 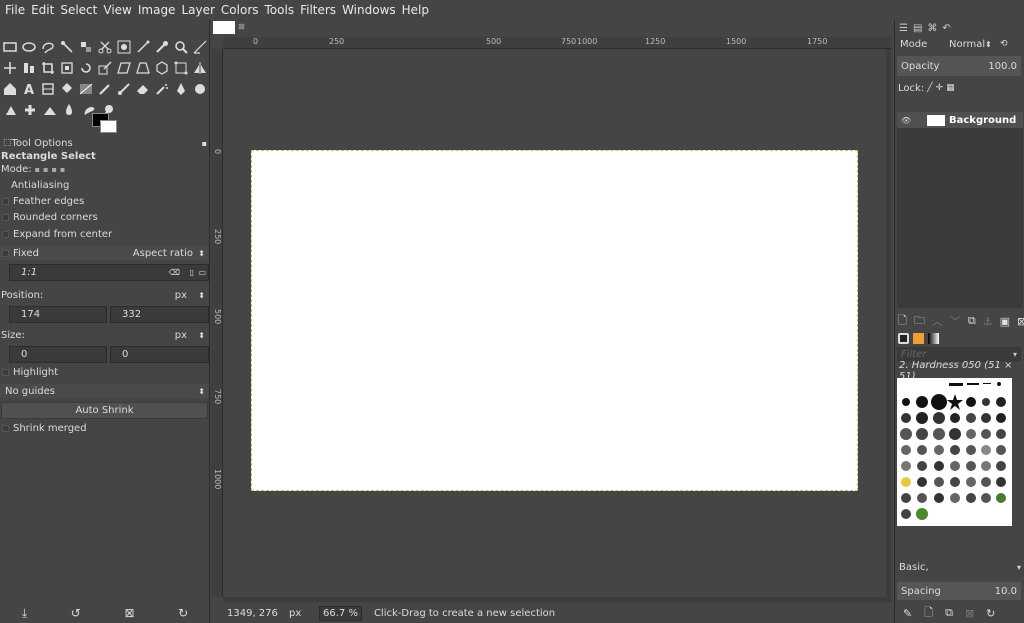 What do you see at coordinates (129, 613) in the screenshot?
I see `delete-icon: ⊠` at bounding box center [129, 613].